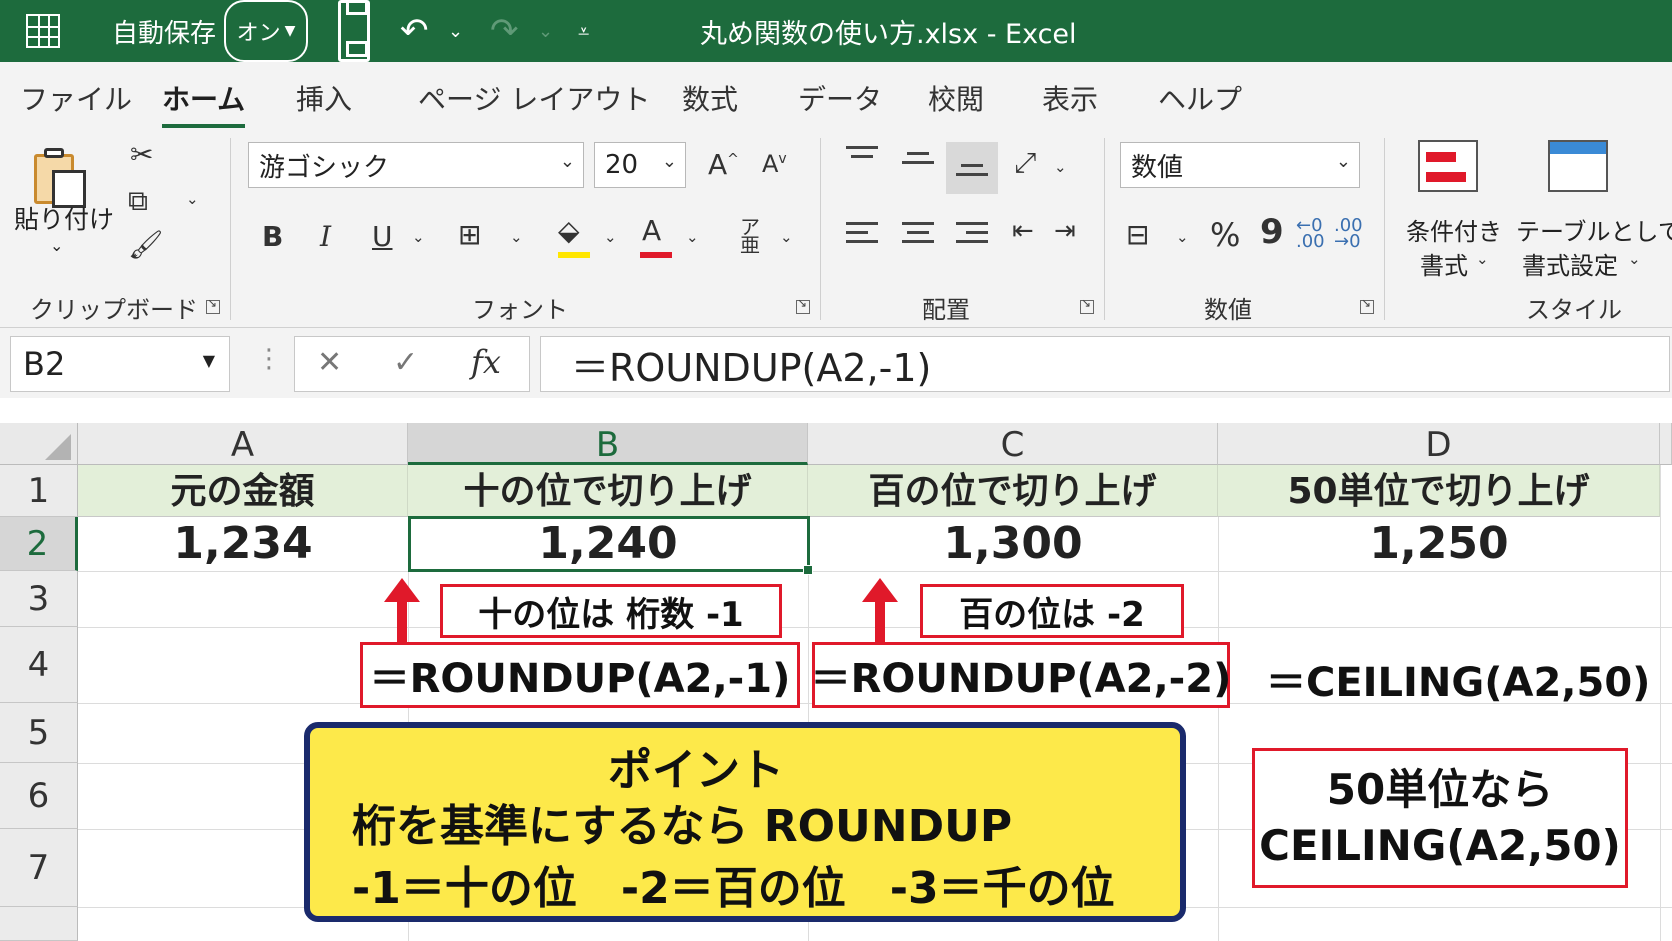  Describe the element at coordinates (120, 364) in the screenshot. I see `name-box: B2 ▼` at that location.